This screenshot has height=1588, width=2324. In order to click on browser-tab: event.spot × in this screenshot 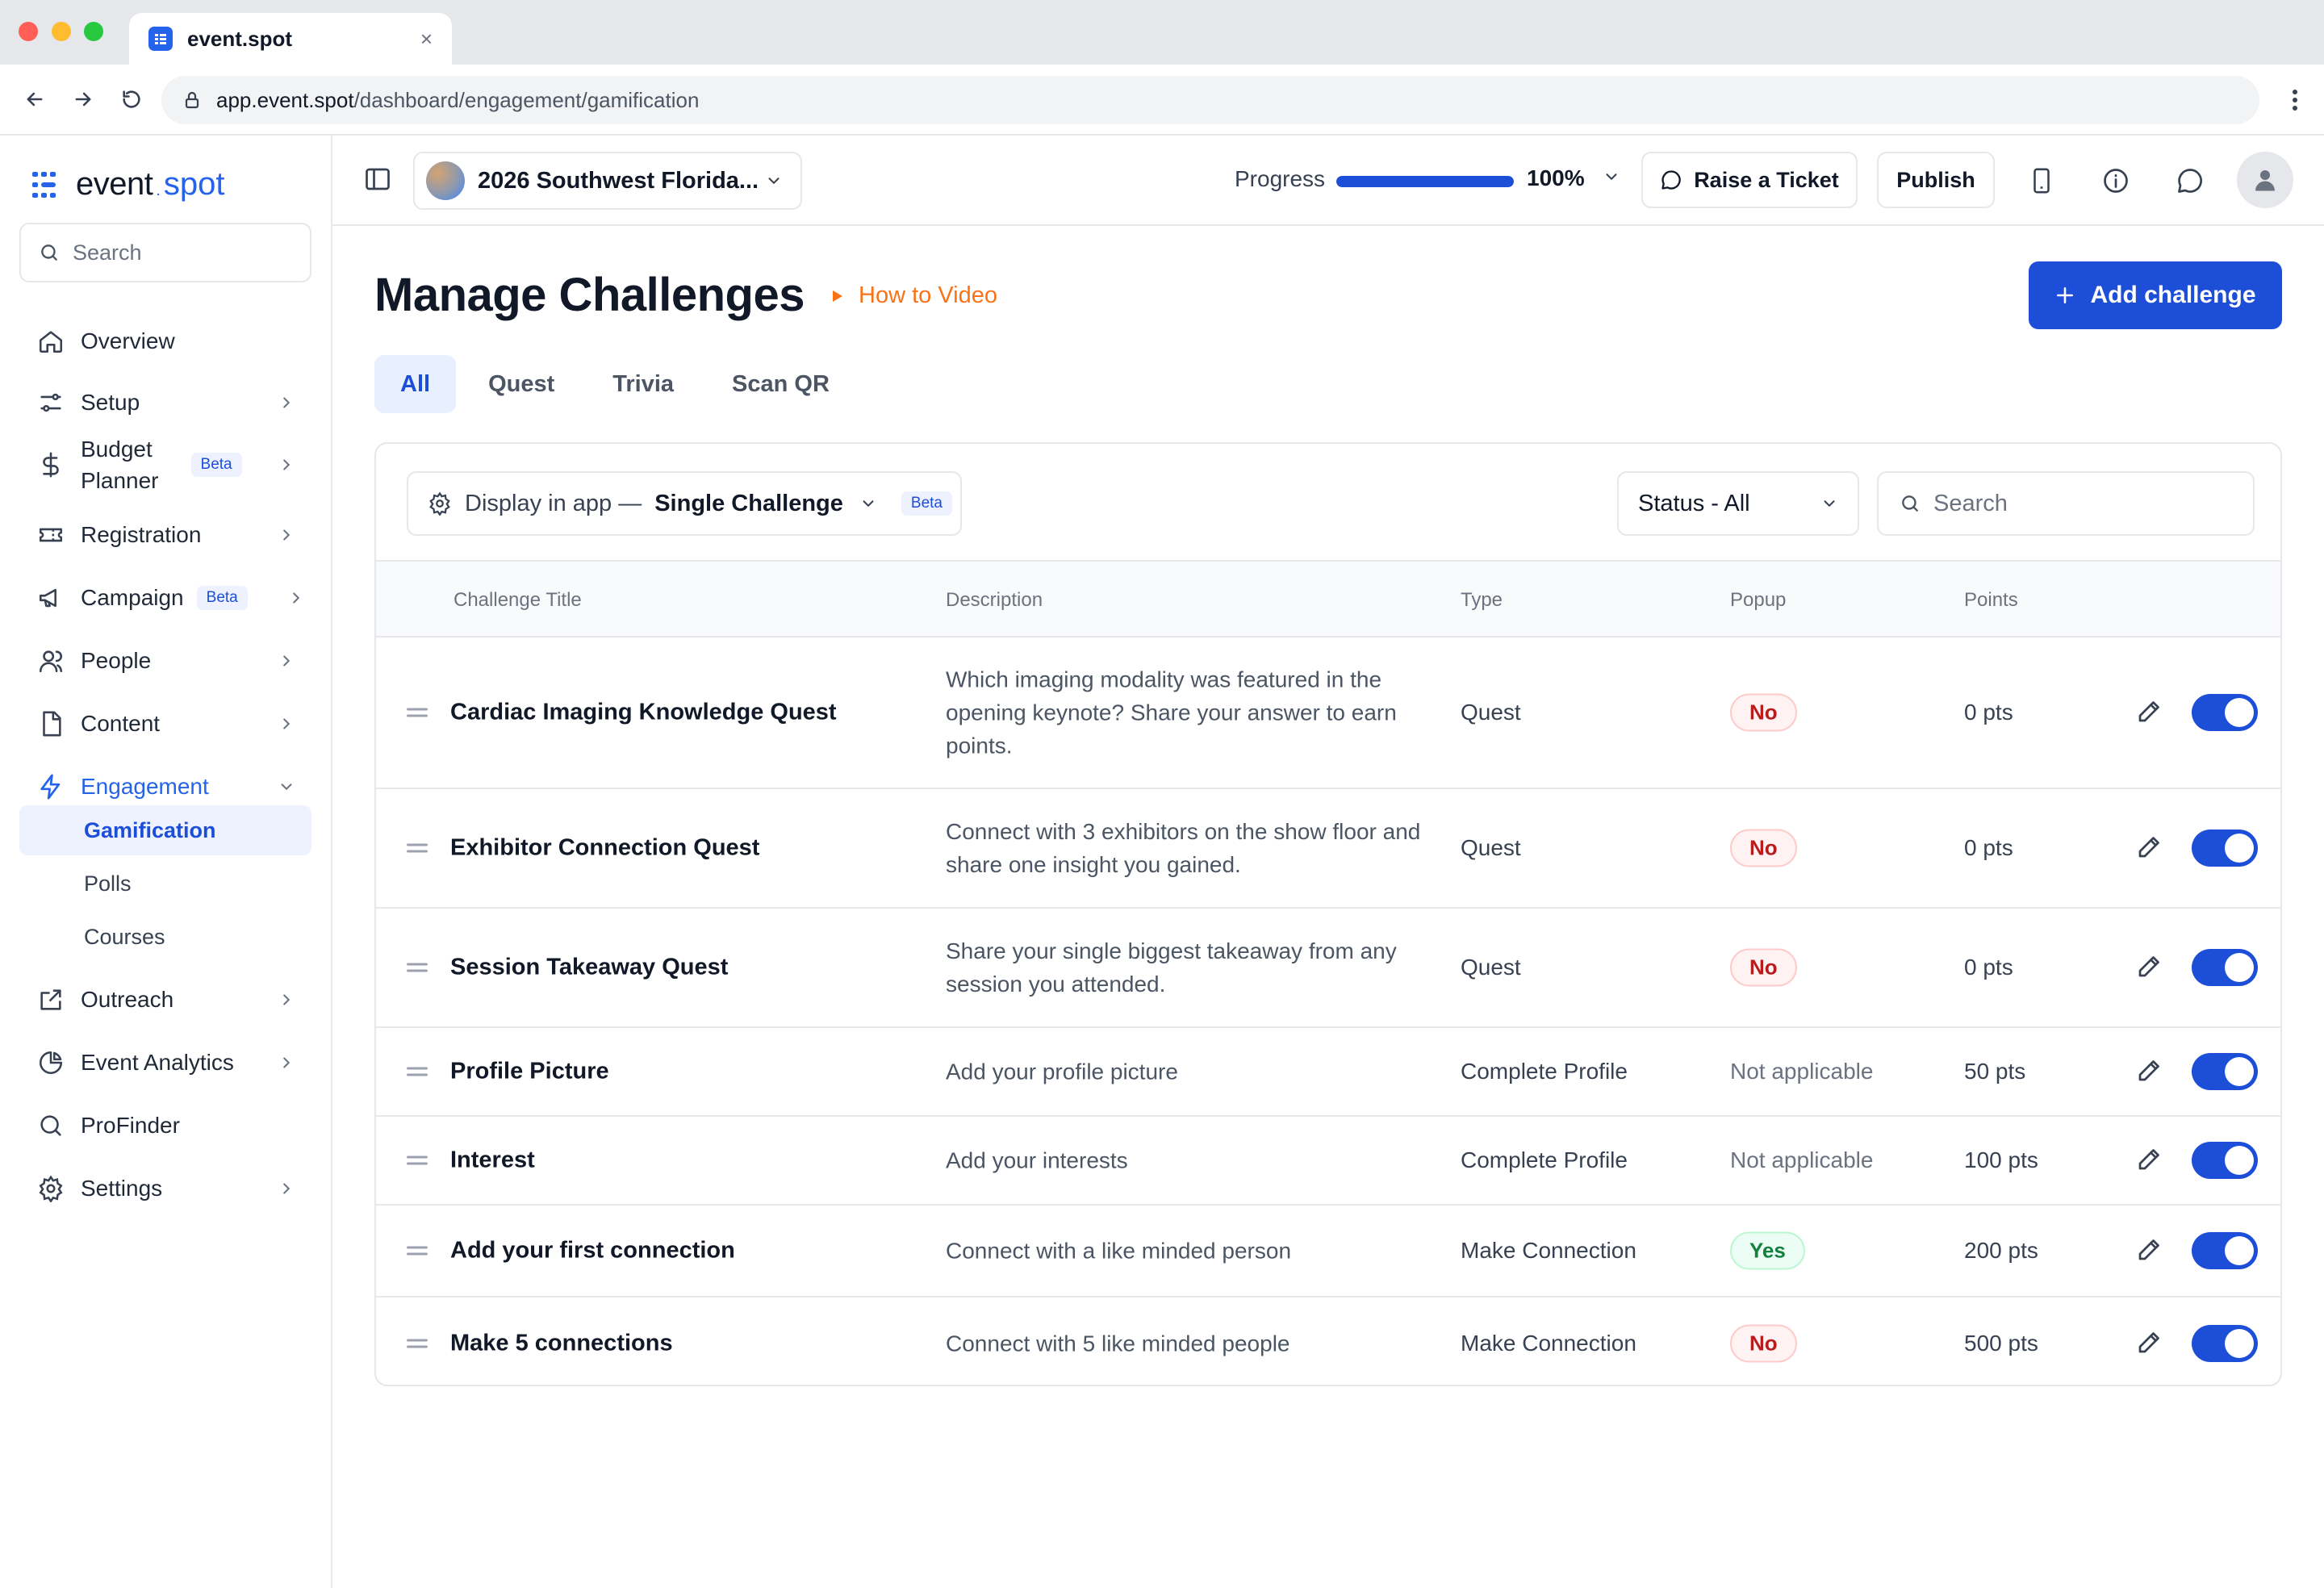, I will do `click(290, 39)`.